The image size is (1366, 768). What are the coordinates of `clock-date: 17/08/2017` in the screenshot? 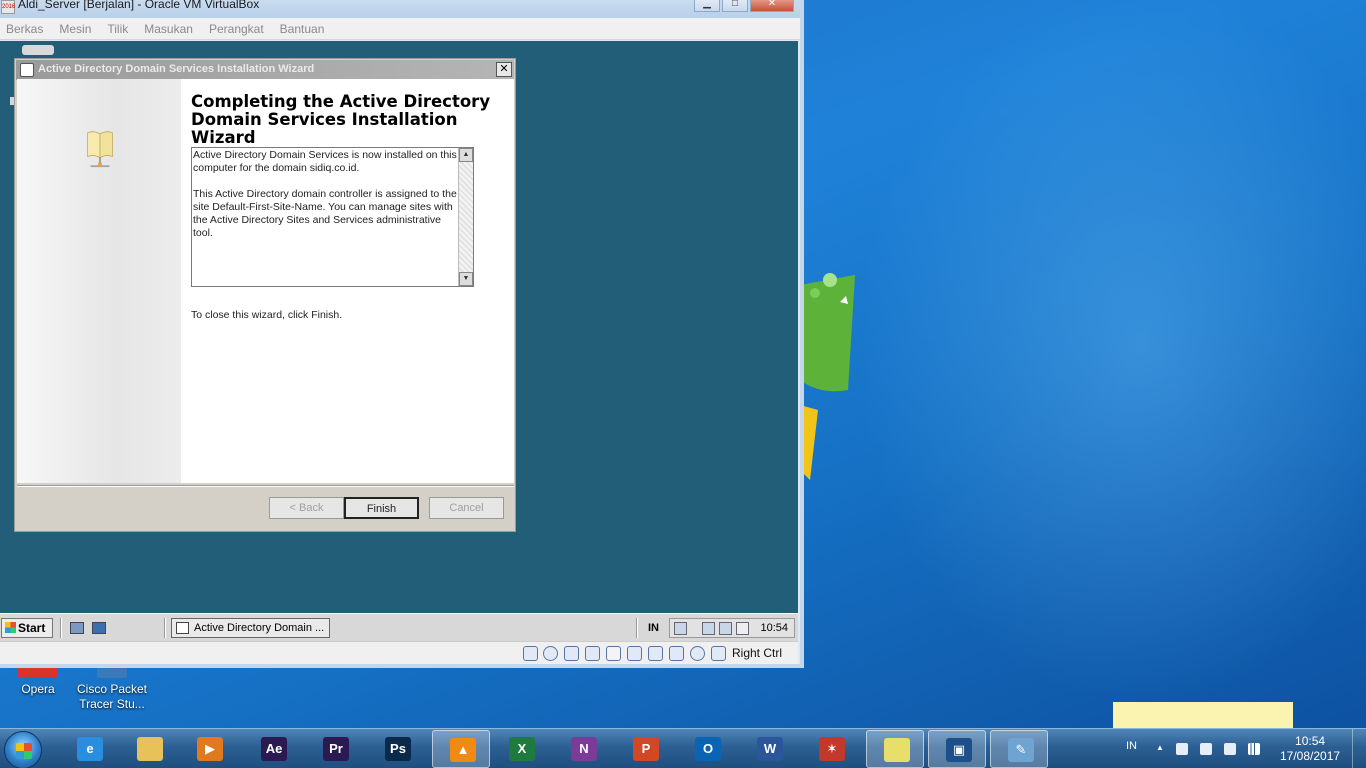 It's located at (1310, 756).